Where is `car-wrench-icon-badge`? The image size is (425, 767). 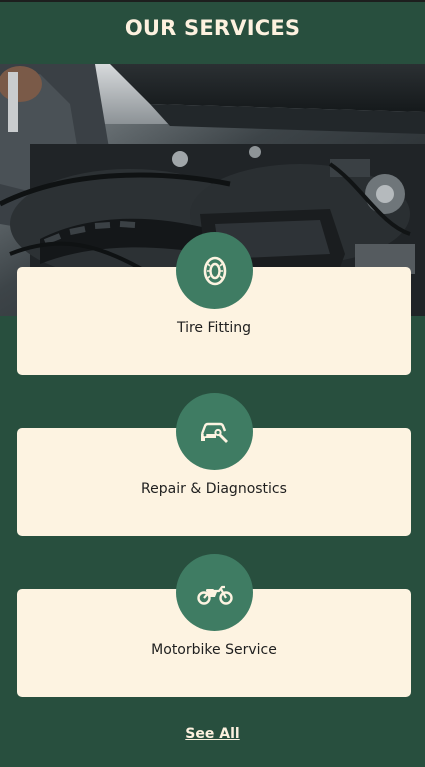
car-wrench-icon-badge is located at coordinates (214, 431).